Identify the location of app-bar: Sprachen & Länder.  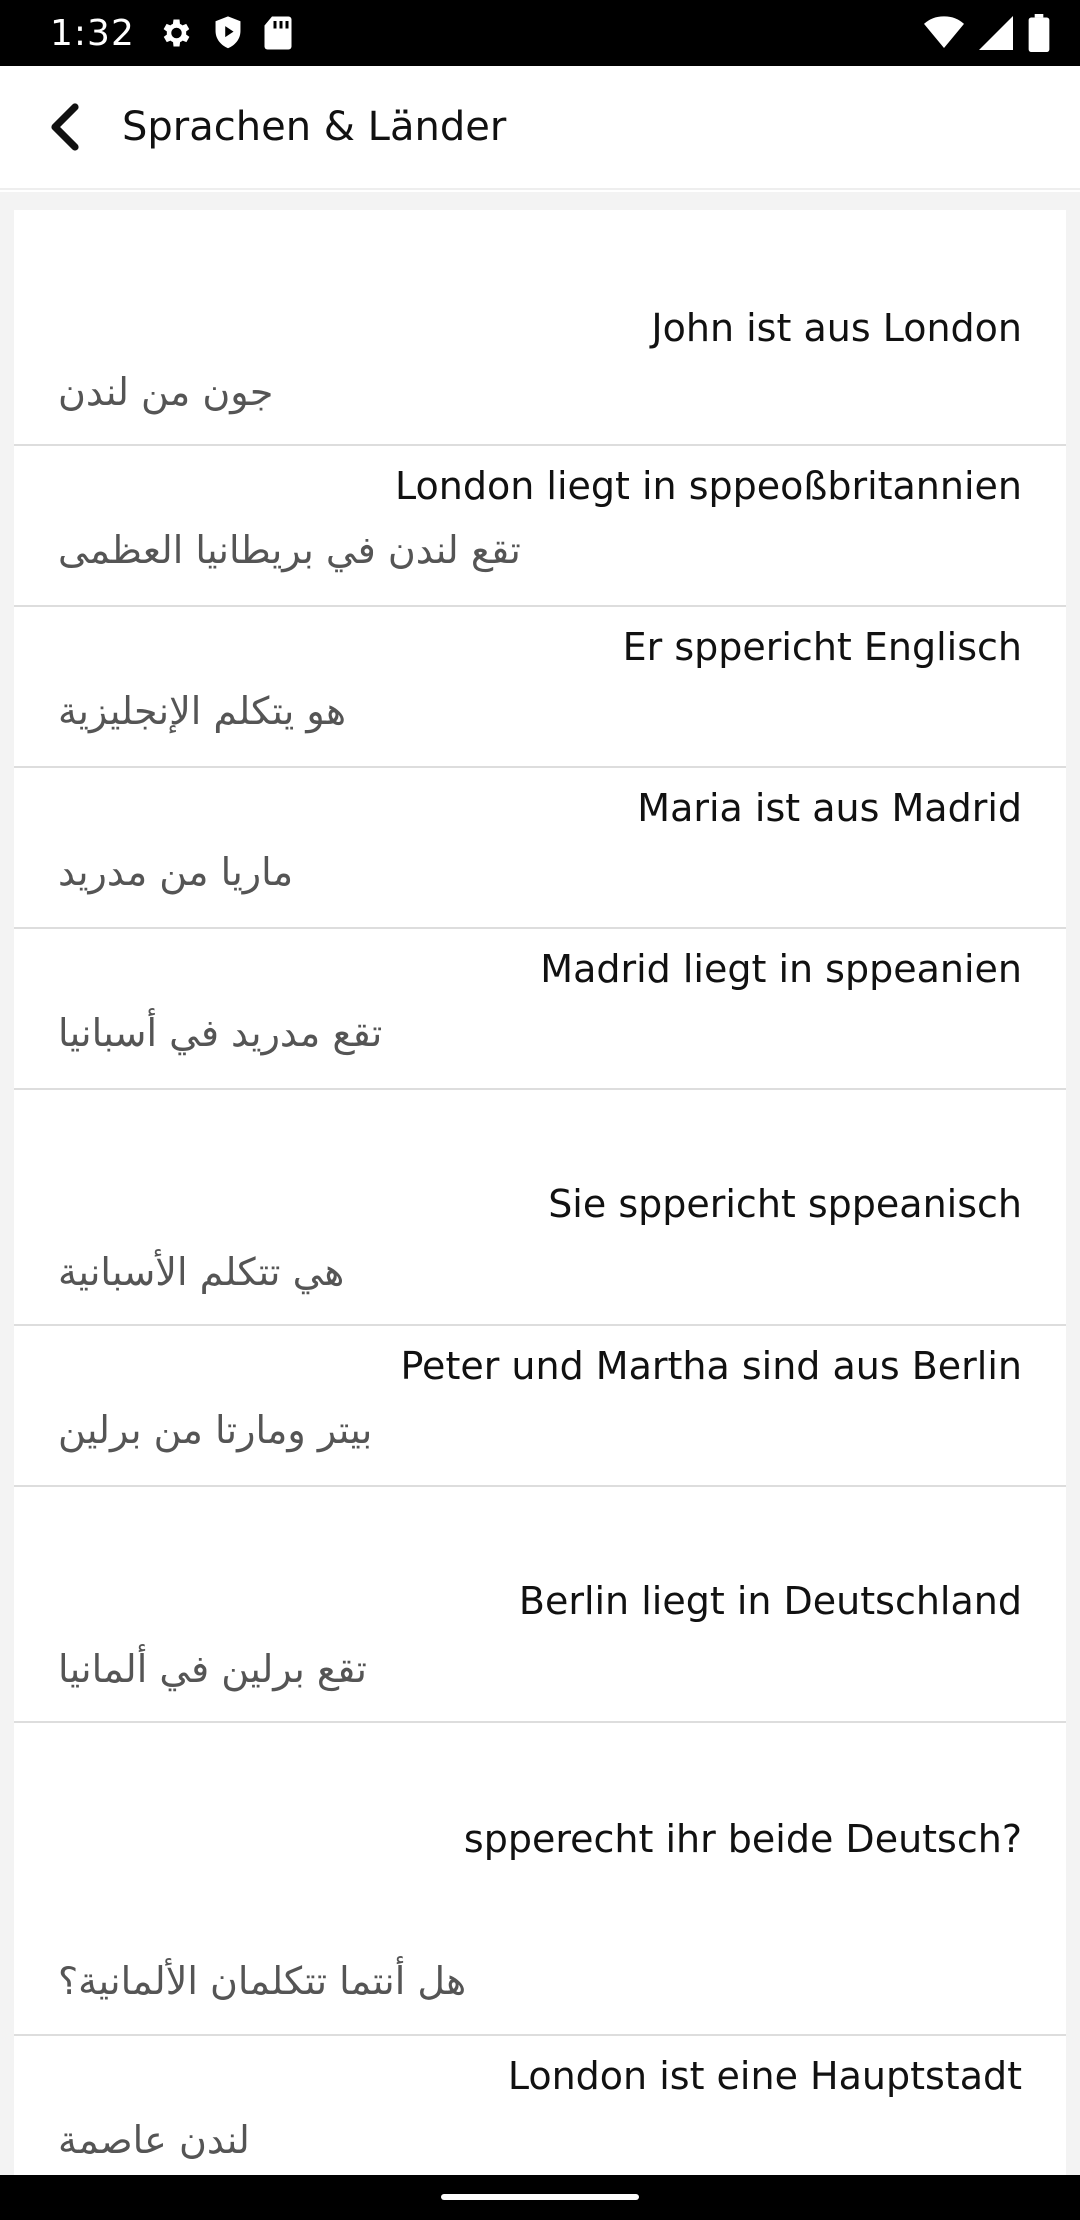
(540, 128).